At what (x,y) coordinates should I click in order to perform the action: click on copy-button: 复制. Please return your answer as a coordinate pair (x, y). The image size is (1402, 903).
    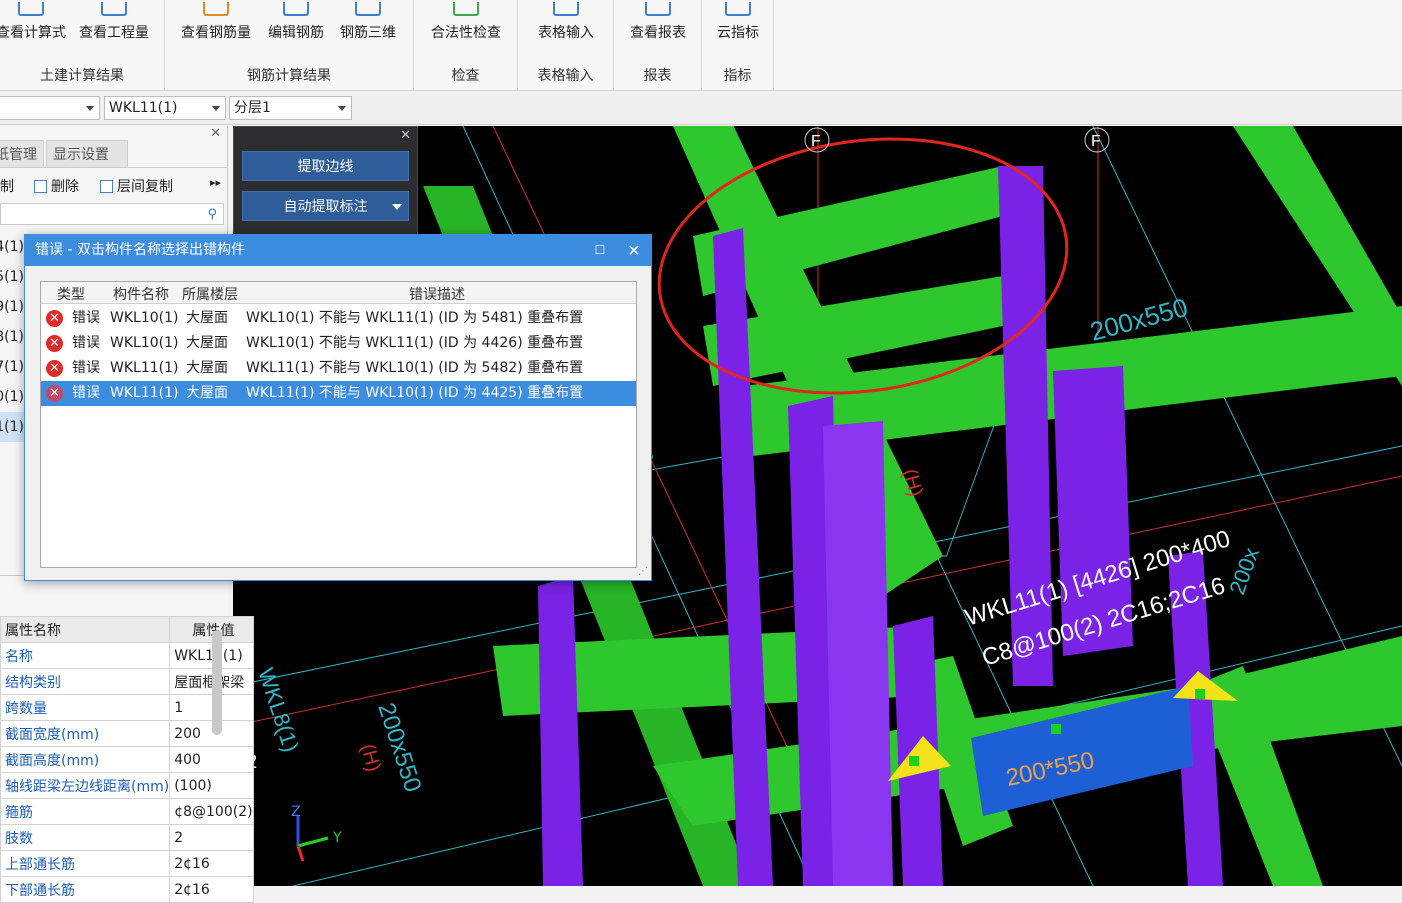
    Looking at the image, I should click on (7, 186).